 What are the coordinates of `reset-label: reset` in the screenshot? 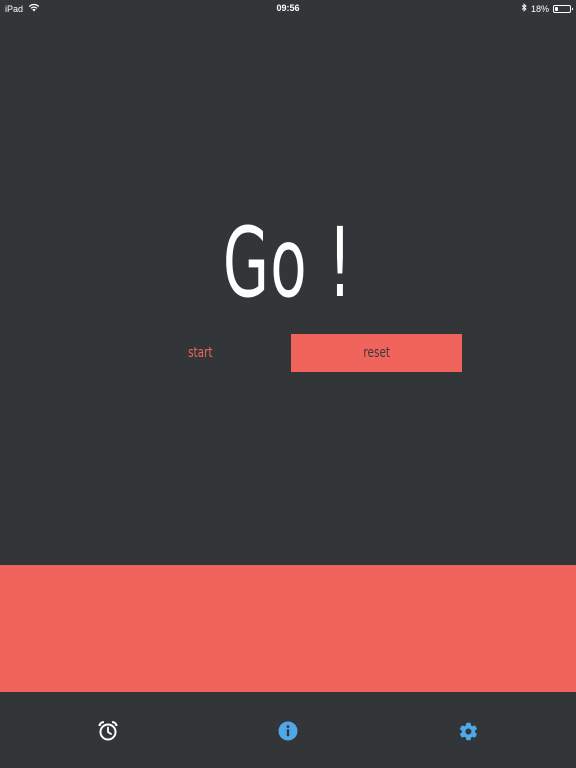 It's located at (376, 353).